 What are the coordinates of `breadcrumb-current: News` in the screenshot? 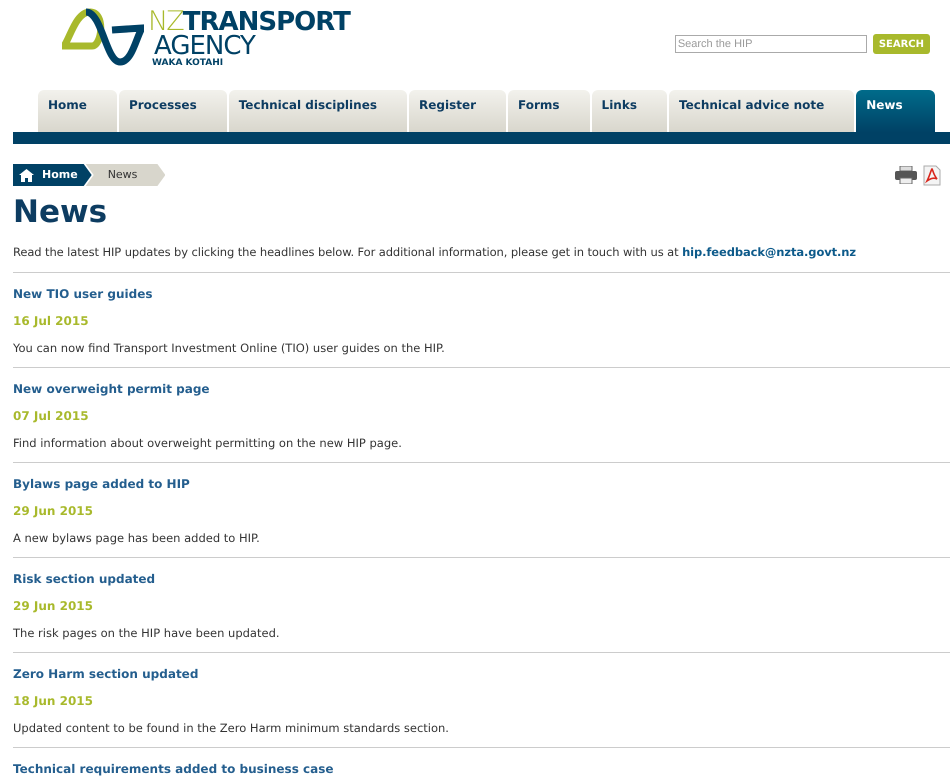 It's located at (126, 175).